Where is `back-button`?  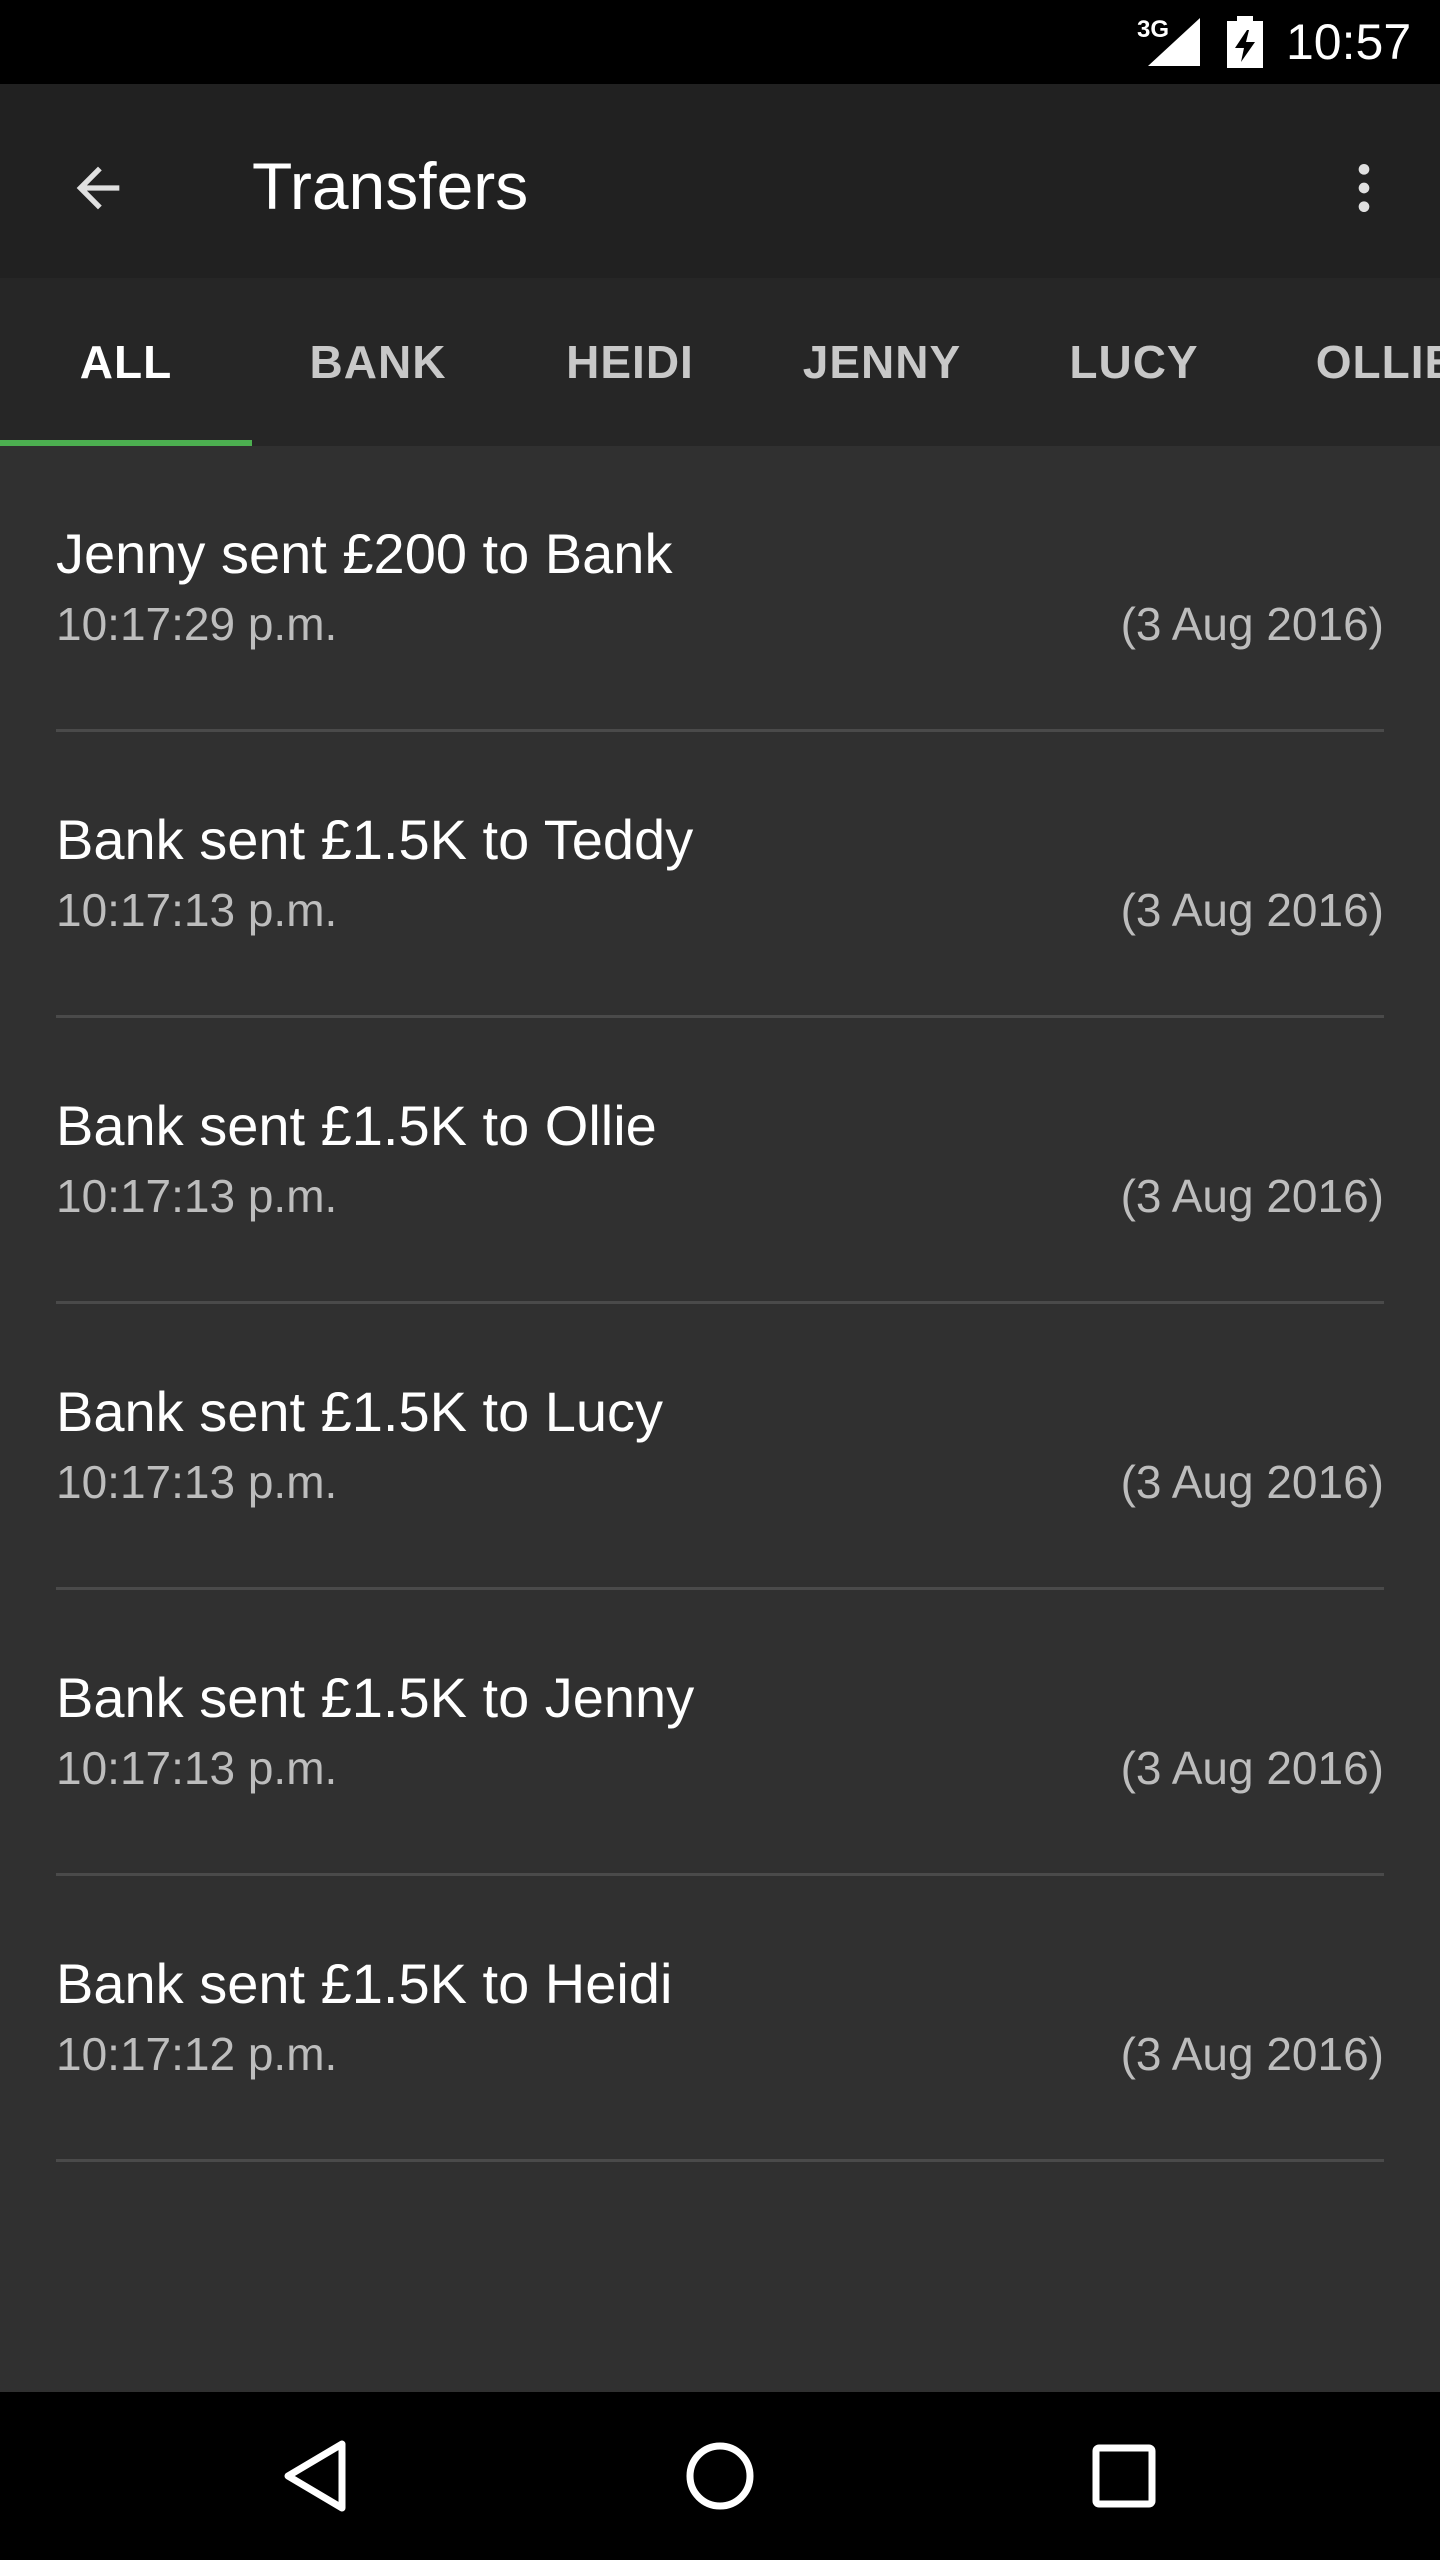 back-button is located at coordinates (98, 188).